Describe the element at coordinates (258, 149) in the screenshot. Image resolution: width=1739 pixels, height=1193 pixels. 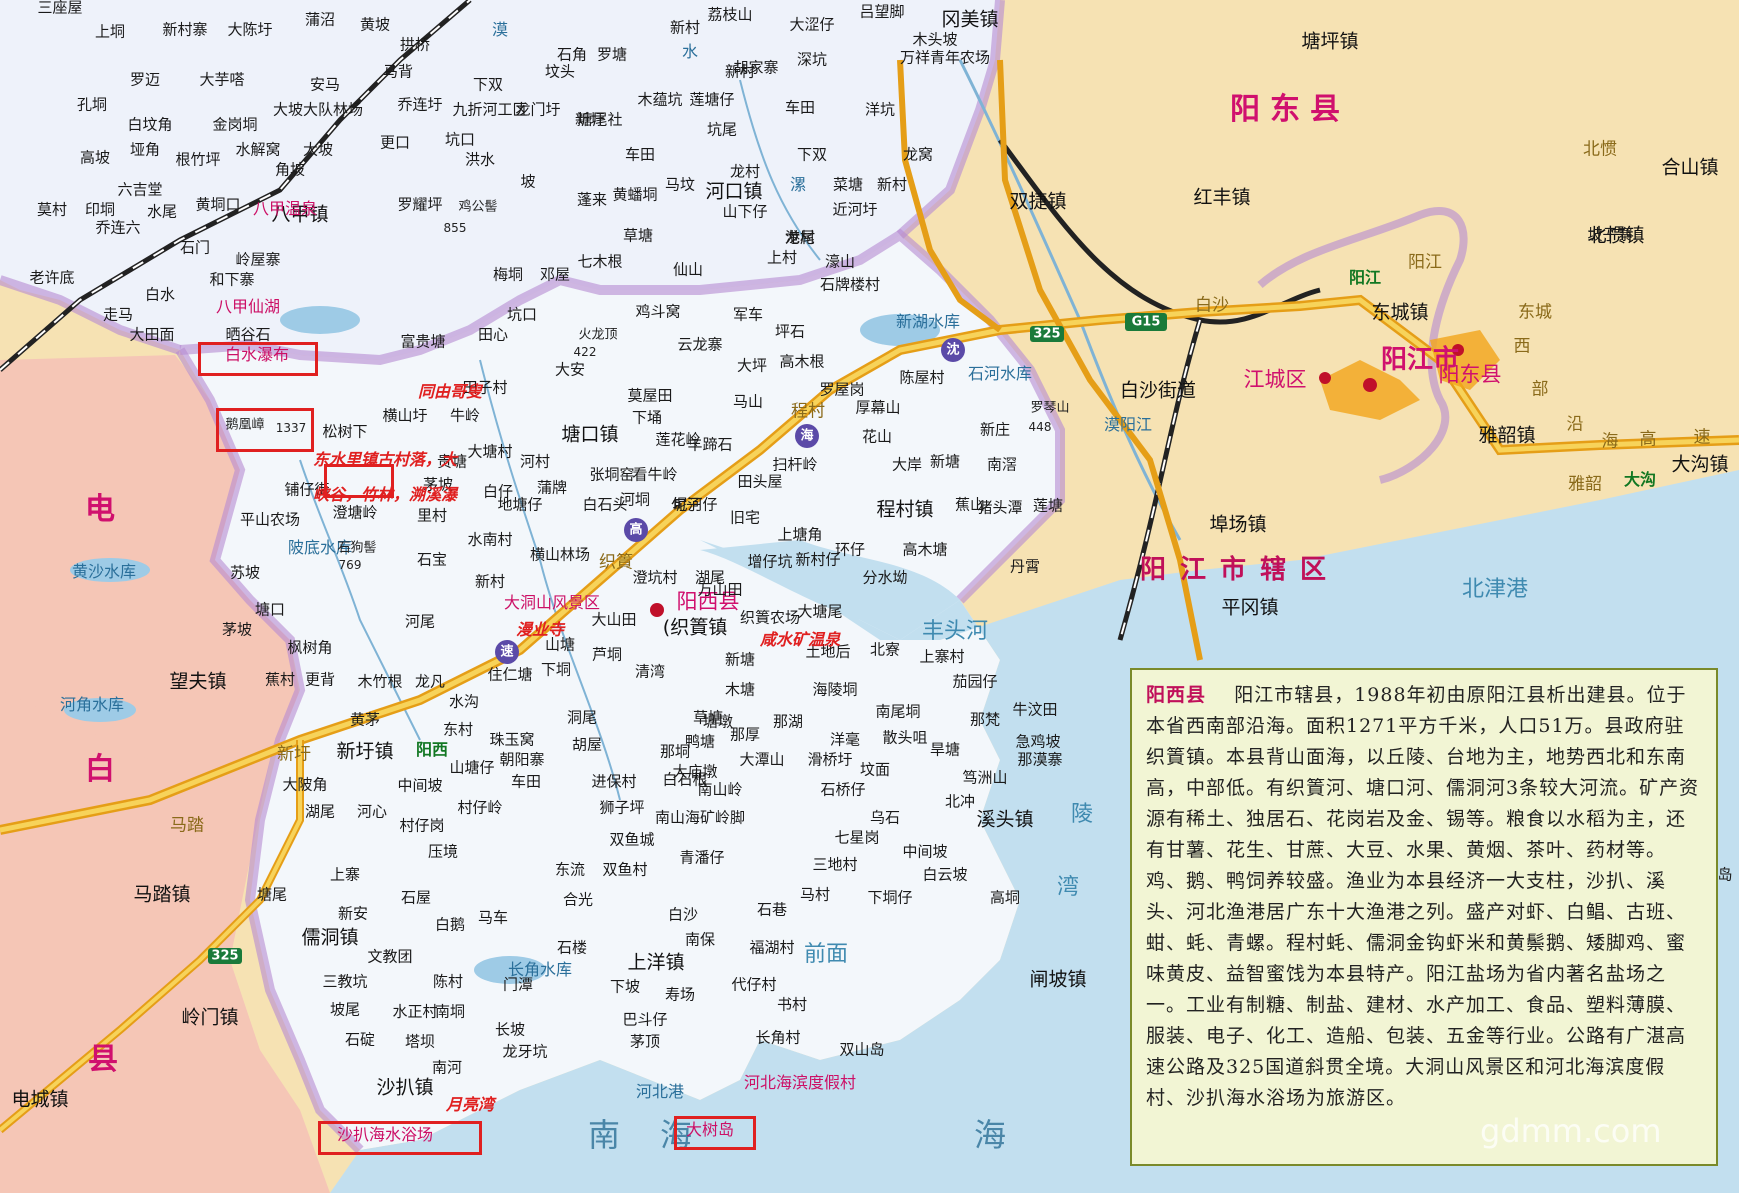
I see `village-label: 水解窝` at that location.